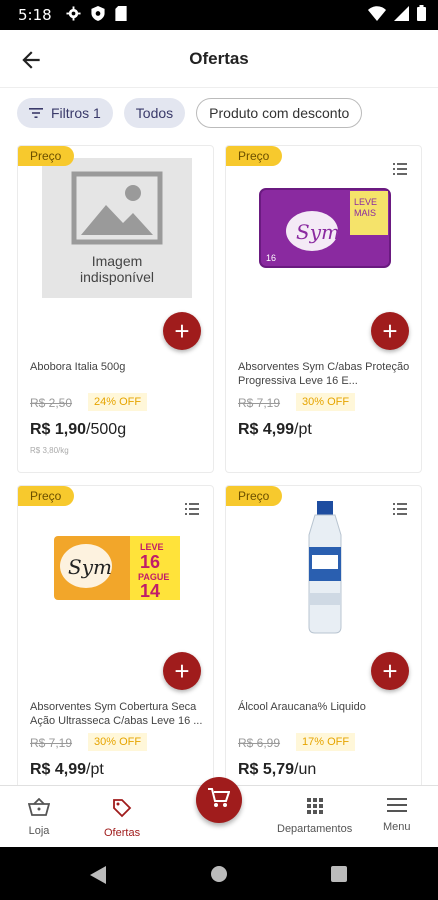 Image resolution: width=438 pixels, height=900 pixels. I want to click on discount-badge: 24% OFF, so click(118, 402).